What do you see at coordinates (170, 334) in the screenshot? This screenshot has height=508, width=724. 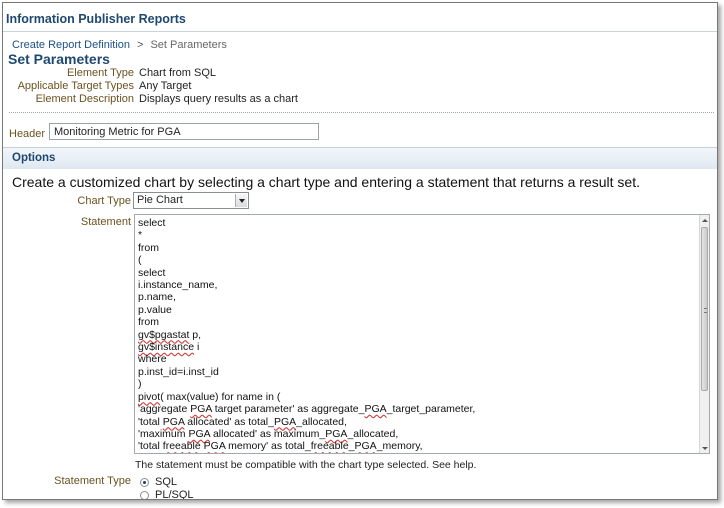 I see `statement-line: gv$pgastat p,` at bounding box center [170, 334].